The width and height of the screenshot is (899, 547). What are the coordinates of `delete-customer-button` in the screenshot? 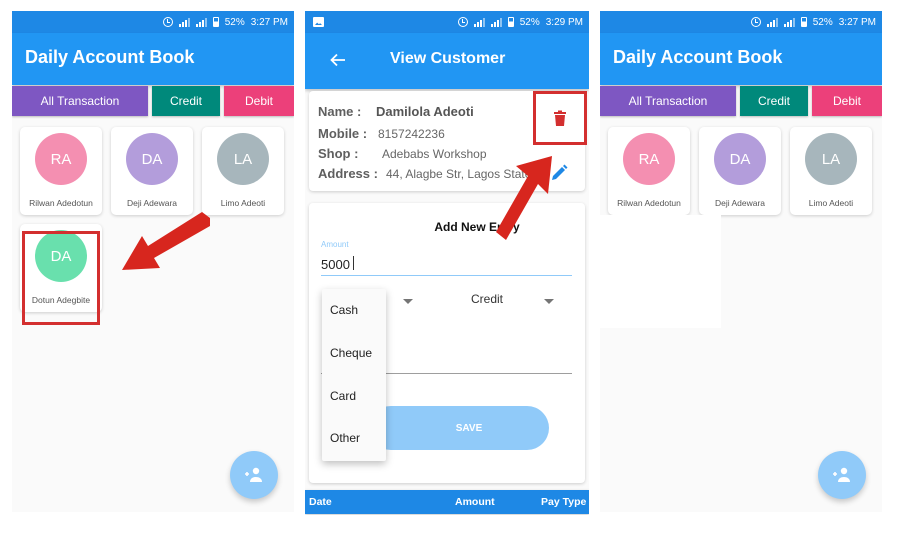 It's located at (560, 118).